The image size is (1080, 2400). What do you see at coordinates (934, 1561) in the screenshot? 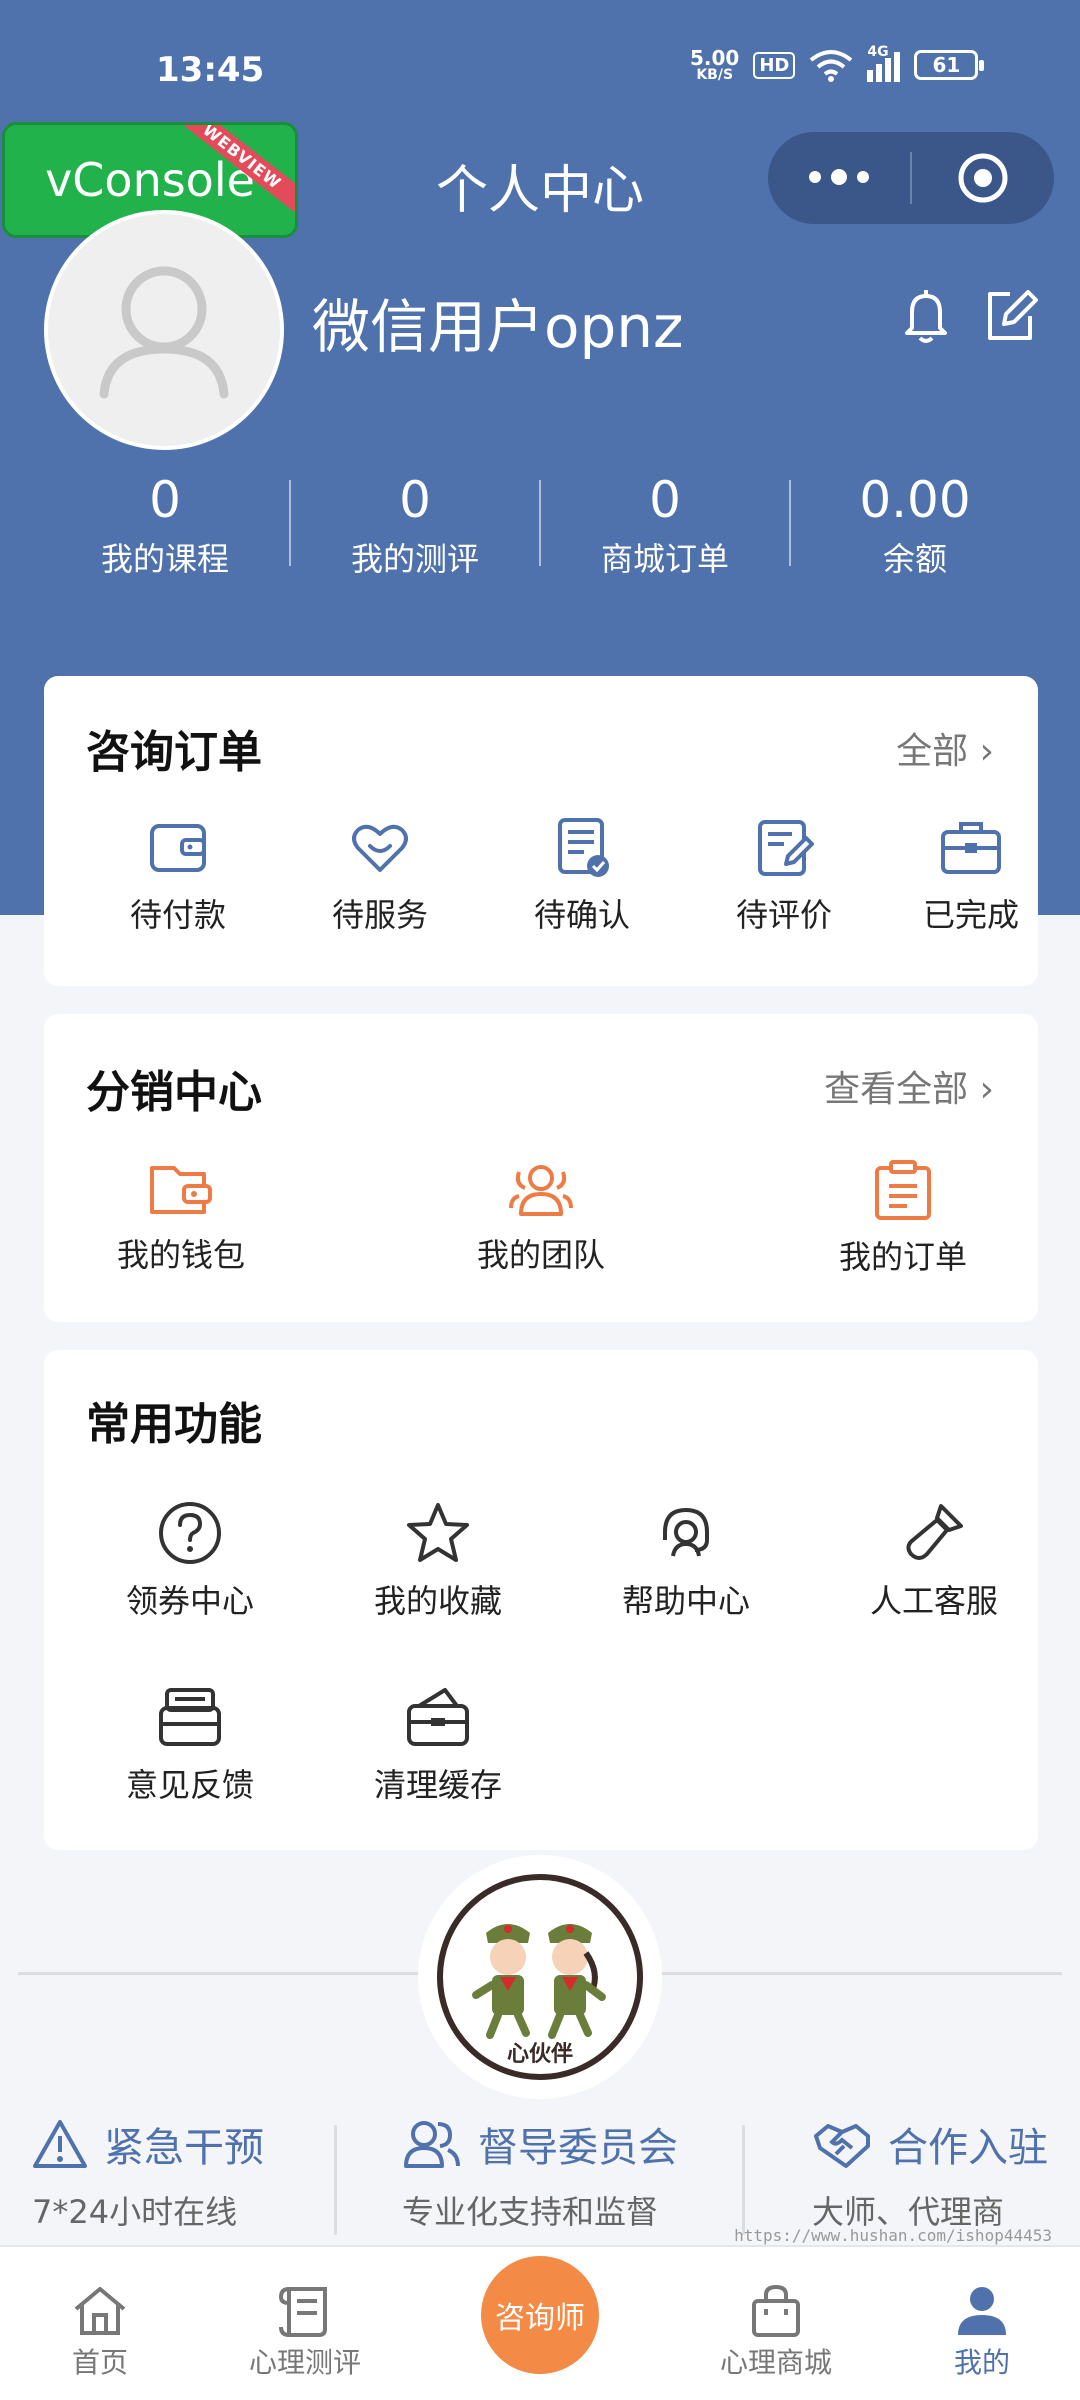
I see `customer-service: 人工客服` at bounding box center [934, 1561].